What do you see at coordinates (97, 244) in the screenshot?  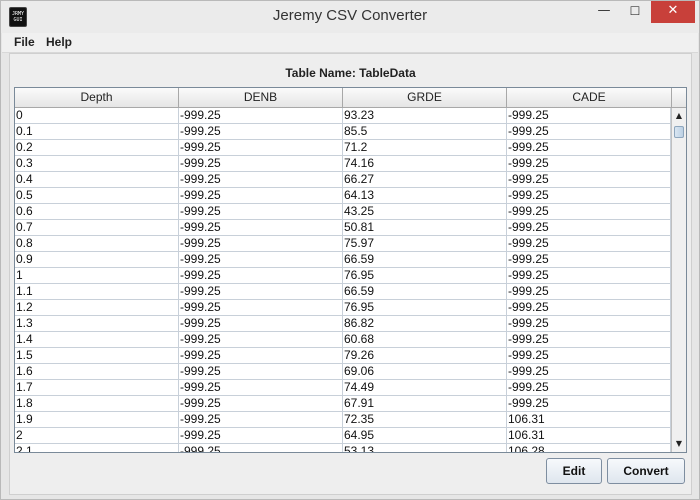 I see `table-cell: 0.8` at bounding box center [97, 244].